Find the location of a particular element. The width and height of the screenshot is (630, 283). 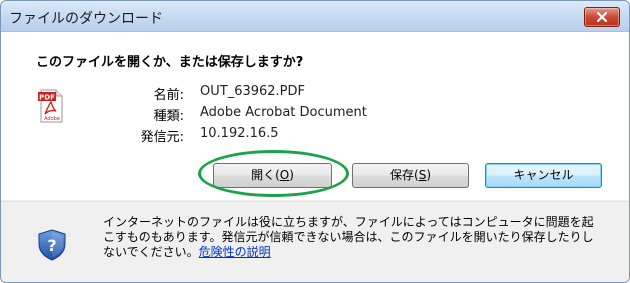

type-label: 種類: is located at coordinates (168, 116).